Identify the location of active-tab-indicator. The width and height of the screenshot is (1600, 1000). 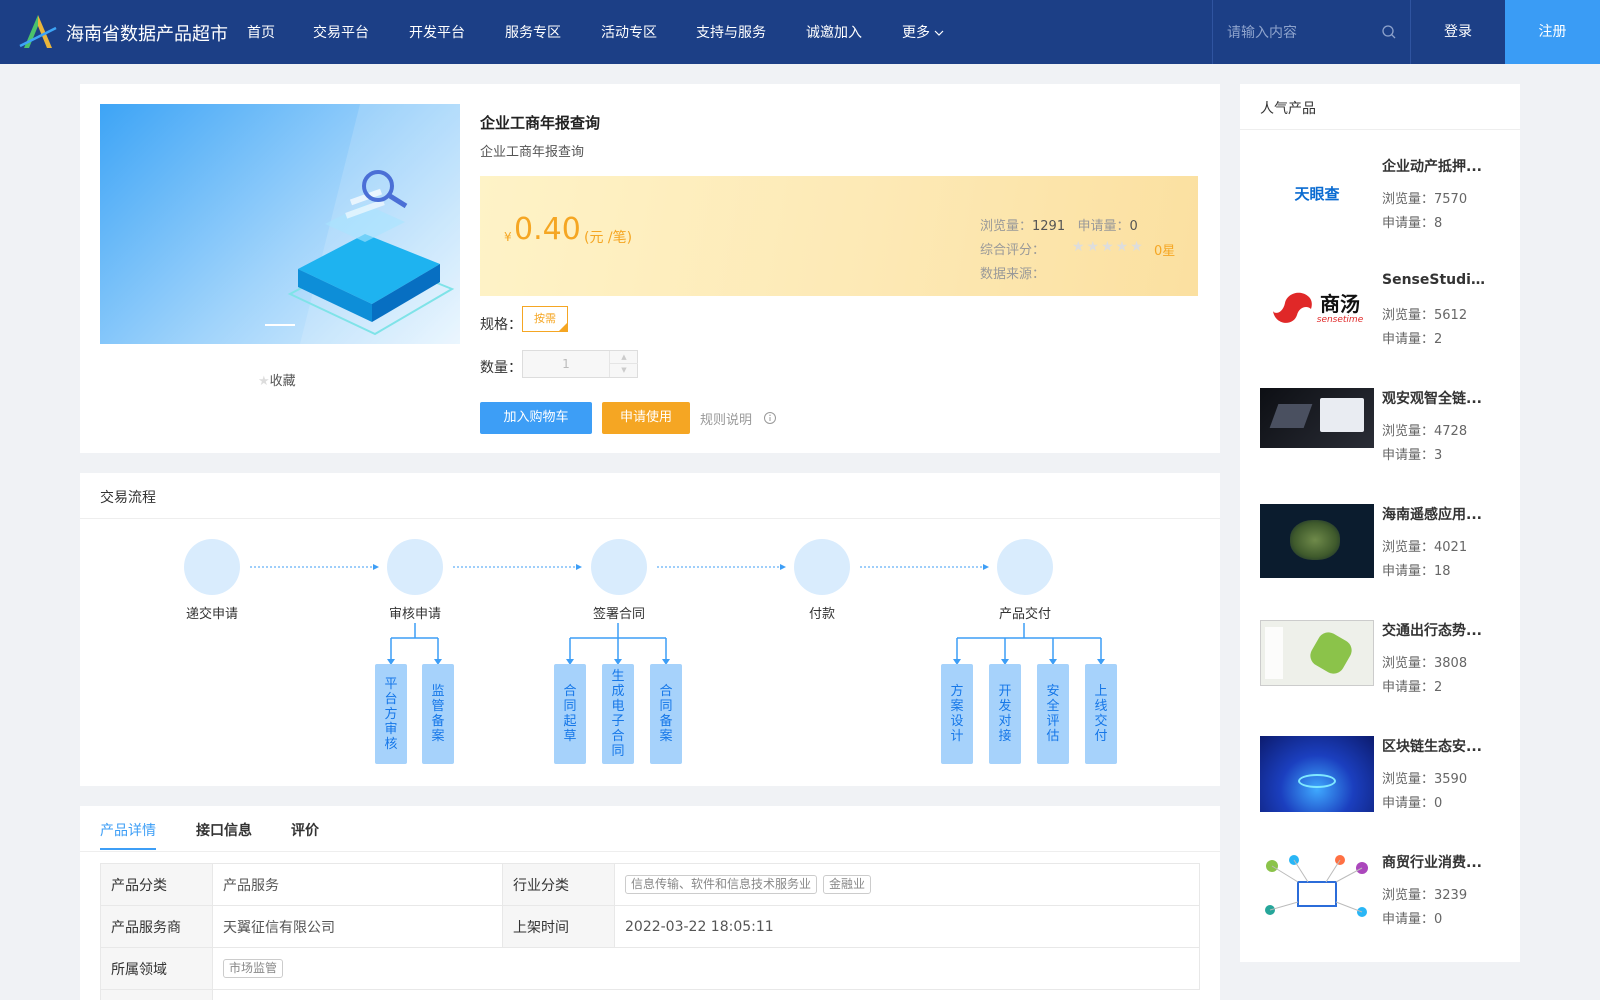
(128, 849).